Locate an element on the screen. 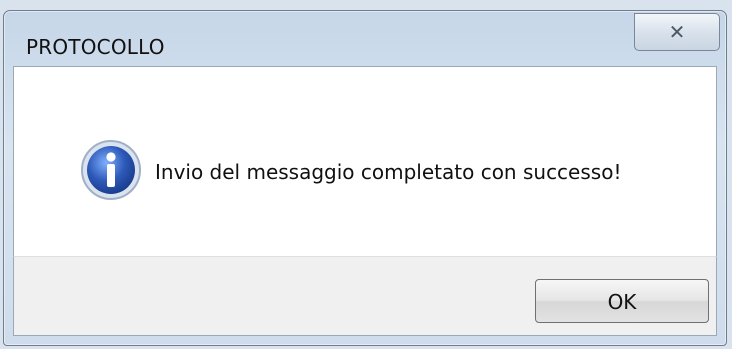 Image resolution: width=732 pixels, height=349 pixels. close-button: ✕ is located at coordinates (677, 32).